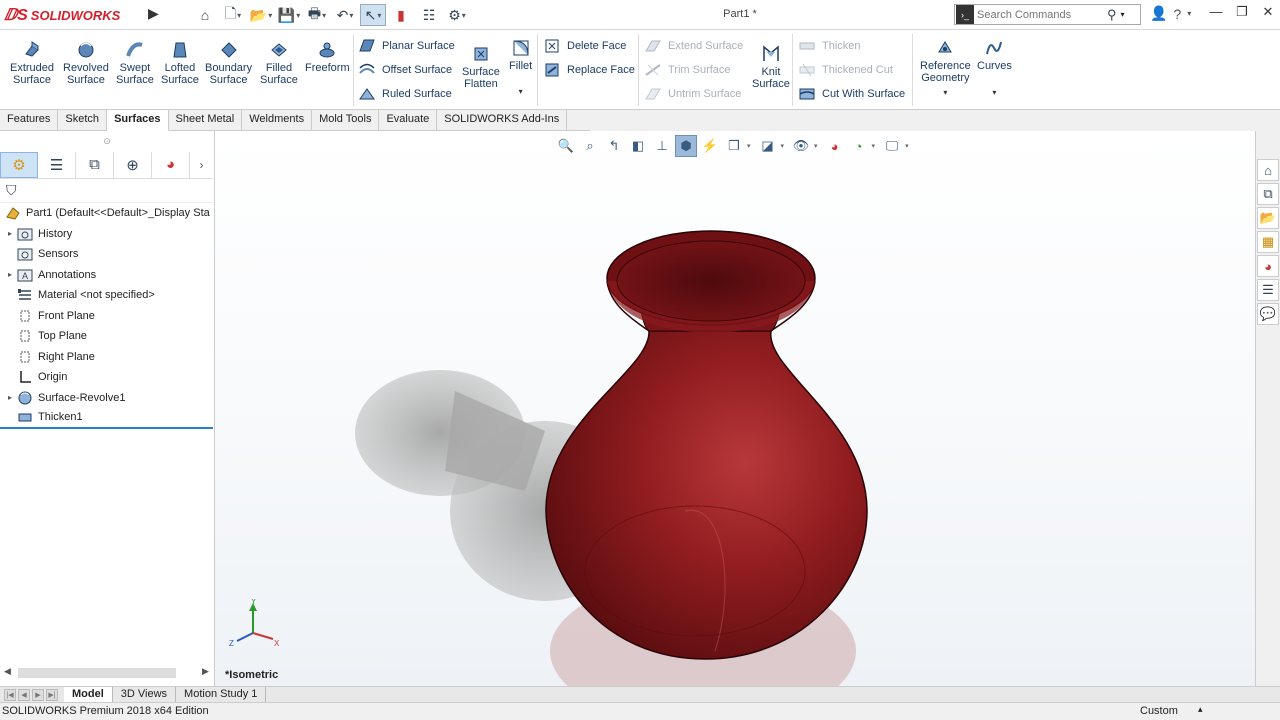  Describe the element at coordinates (408, 120) in the screenshot. I see `tab-evaluate: Evaluate` at that location.